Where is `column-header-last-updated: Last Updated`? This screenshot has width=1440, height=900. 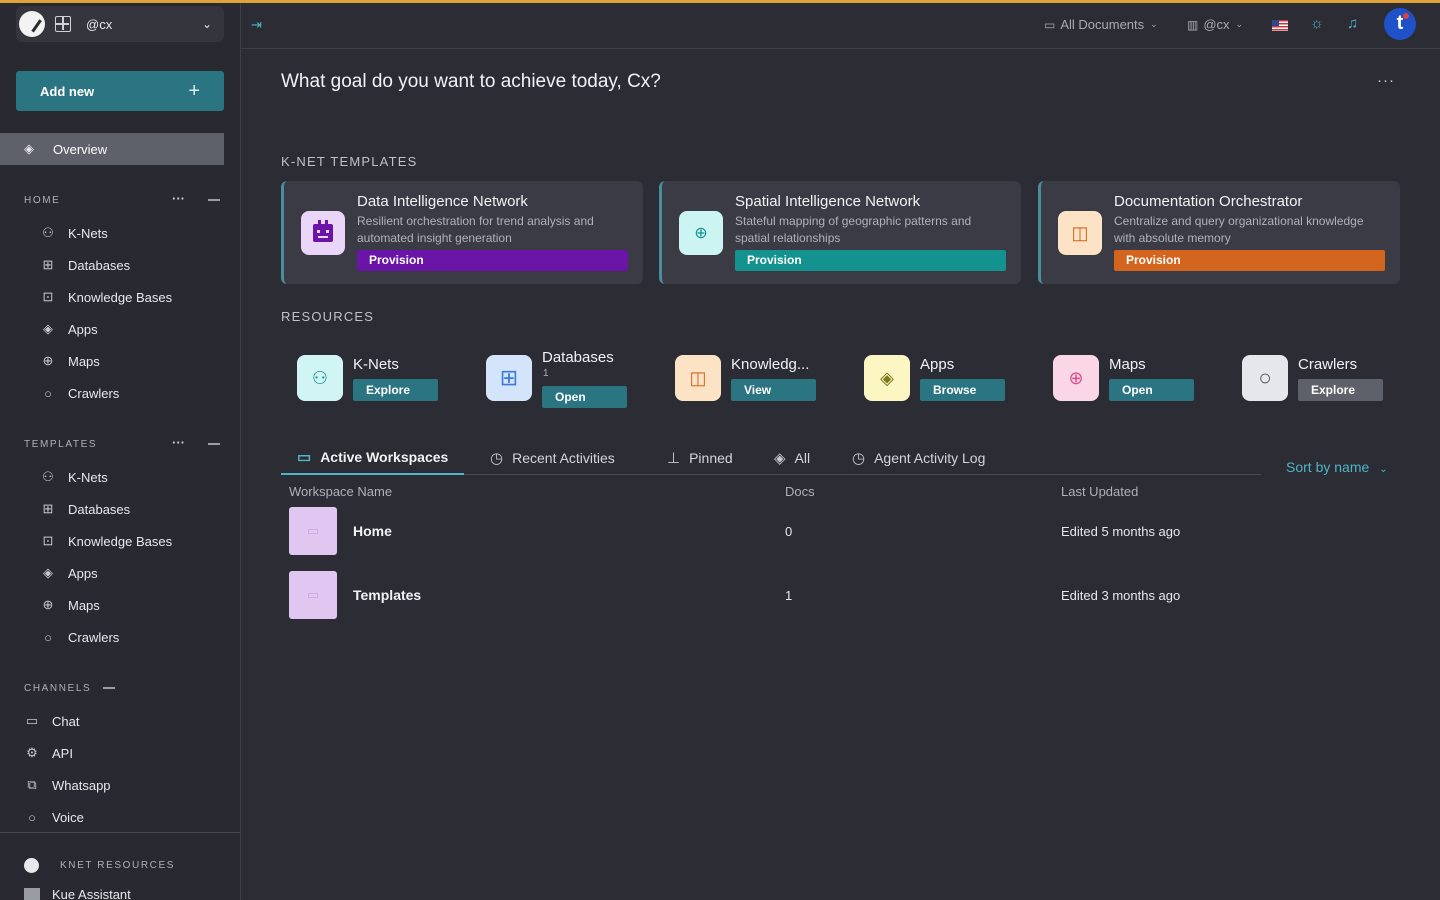
column-header-last-updated: Last Updated is located at coordinates (1099, 491).